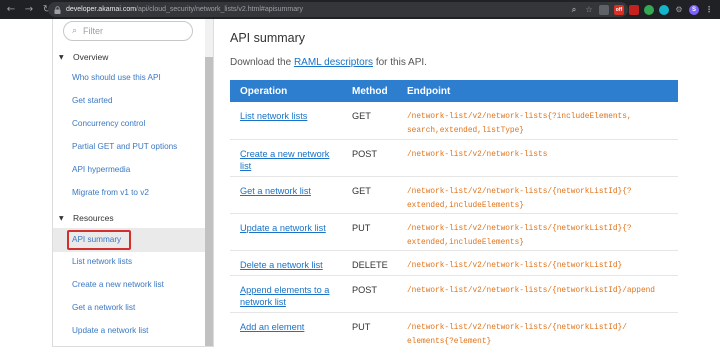 The width and height of the screenshot is (720, 347). What do you see at coordinates (102, 261) in the screenshot?
I see `sidebar-item-list-network-lists: List network lists` at bounding box center [102, 261].